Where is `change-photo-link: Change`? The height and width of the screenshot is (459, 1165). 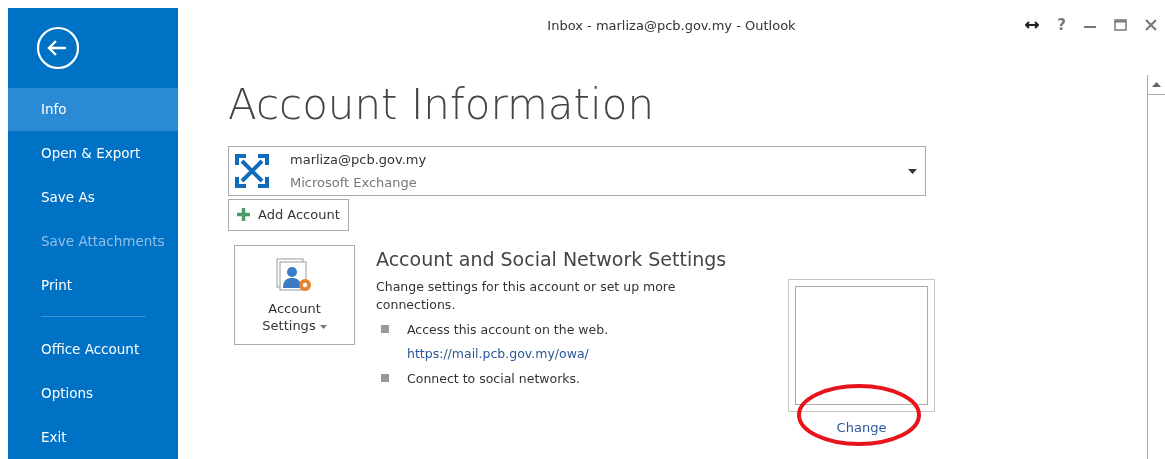 change-photo-link: Change is located at coordinates (861, 427).